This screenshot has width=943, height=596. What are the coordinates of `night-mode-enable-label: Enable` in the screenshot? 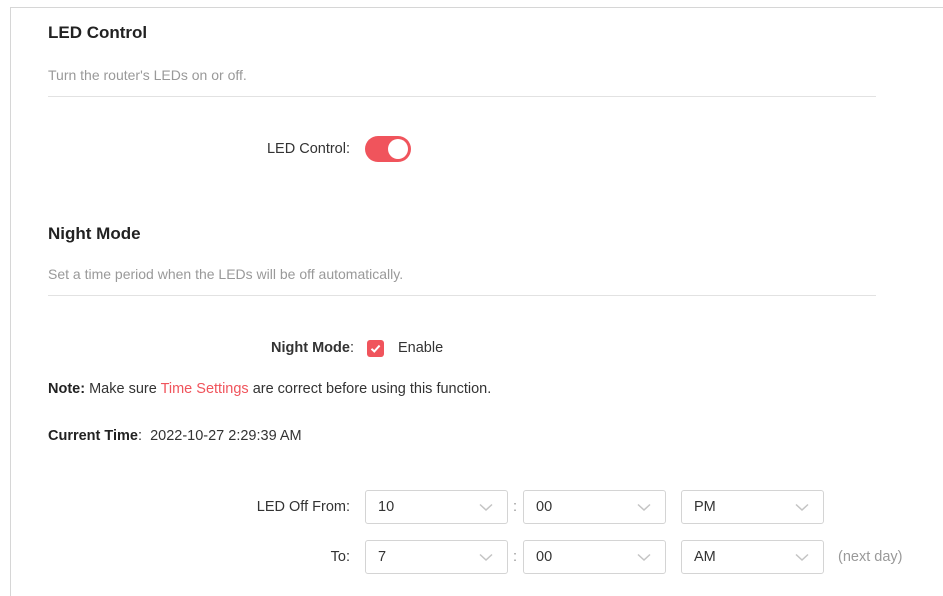 It's located at (420, 348).